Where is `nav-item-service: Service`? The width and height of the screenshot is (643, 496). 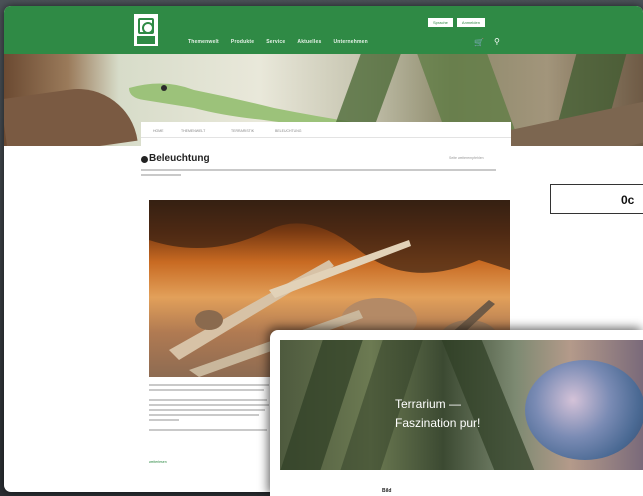 nav-item-service: Service is located at coordinates (275, 42).